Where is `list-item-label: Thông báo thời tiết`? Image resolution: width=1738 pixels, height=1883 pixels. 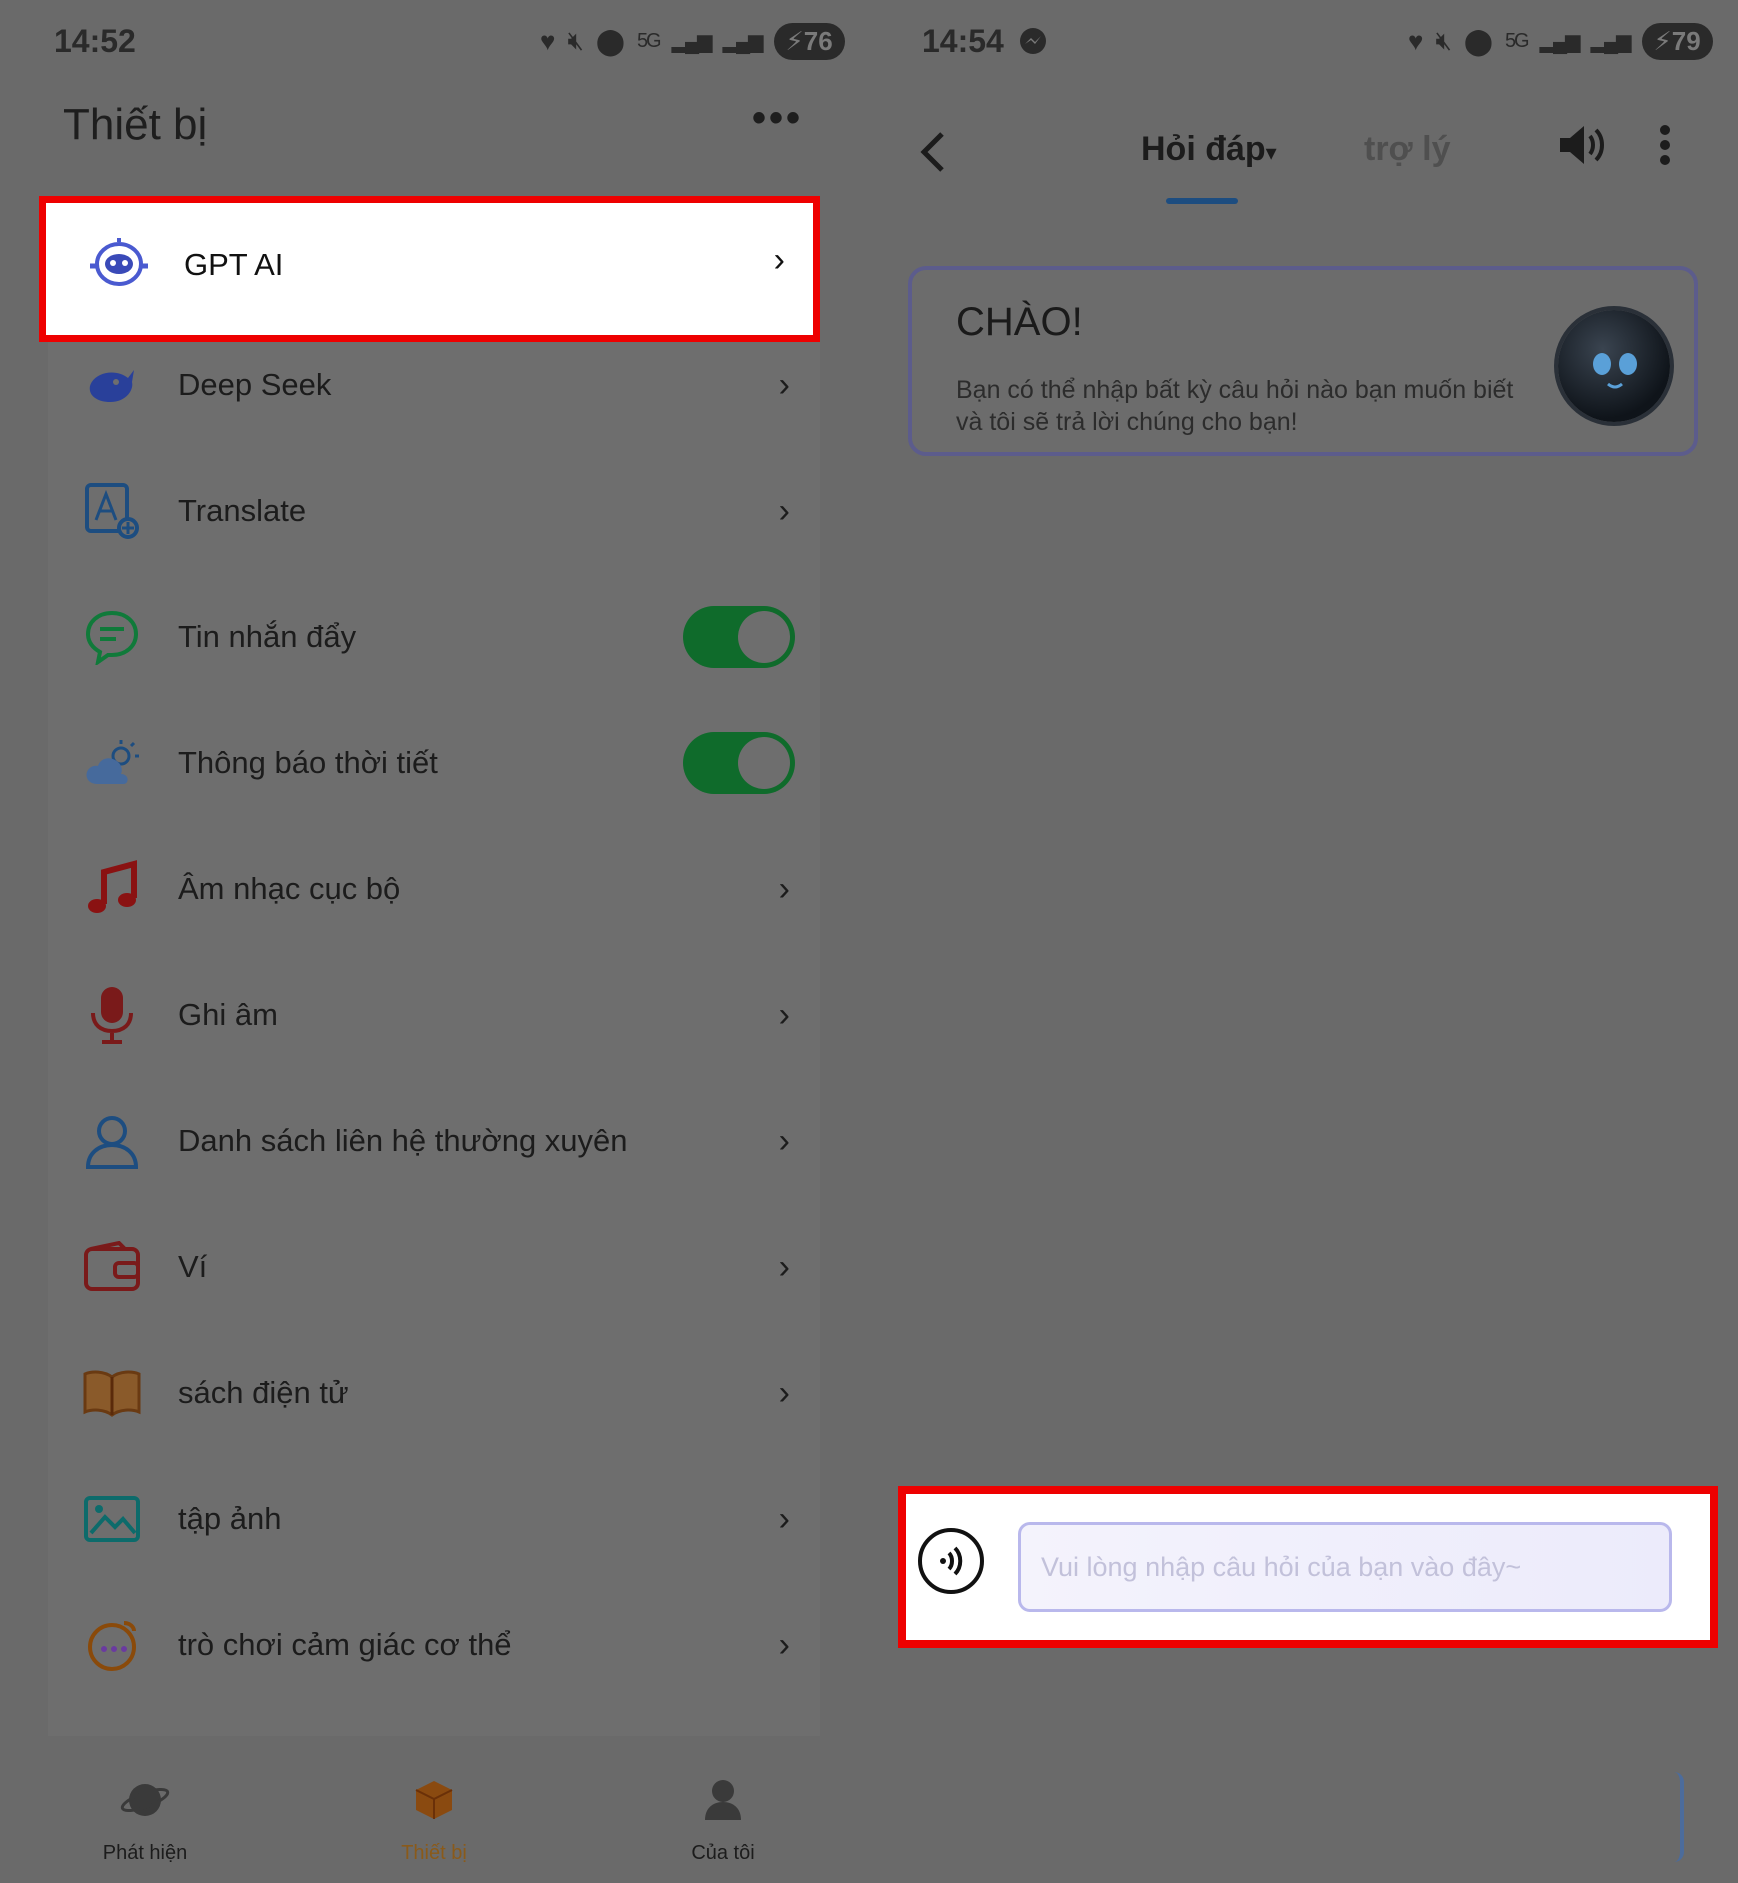
list-item-label: Thông báo thời tiết is located at coordinates (308, 762).